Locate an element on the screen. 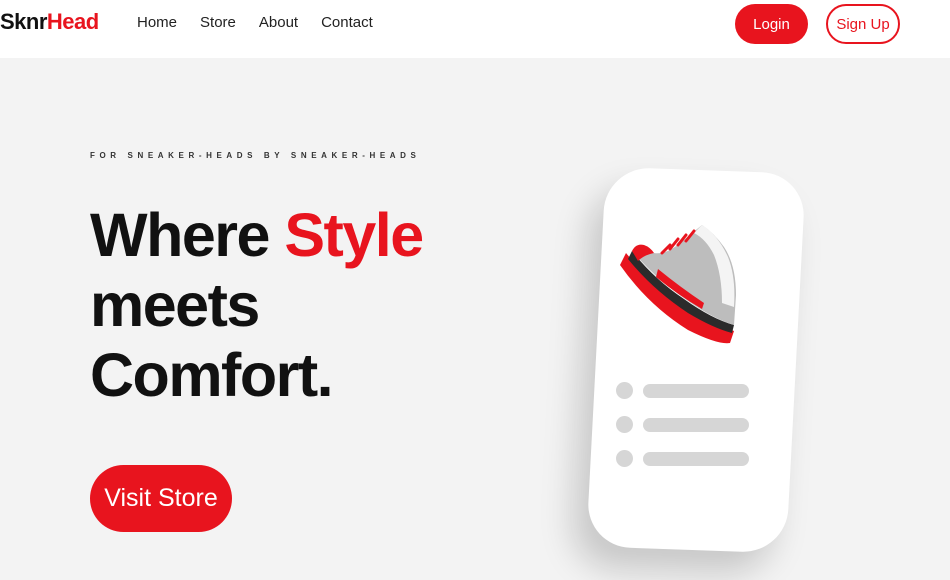 The image size is (950, 580). headline-accent: Style is located at coordinates (354, 235).